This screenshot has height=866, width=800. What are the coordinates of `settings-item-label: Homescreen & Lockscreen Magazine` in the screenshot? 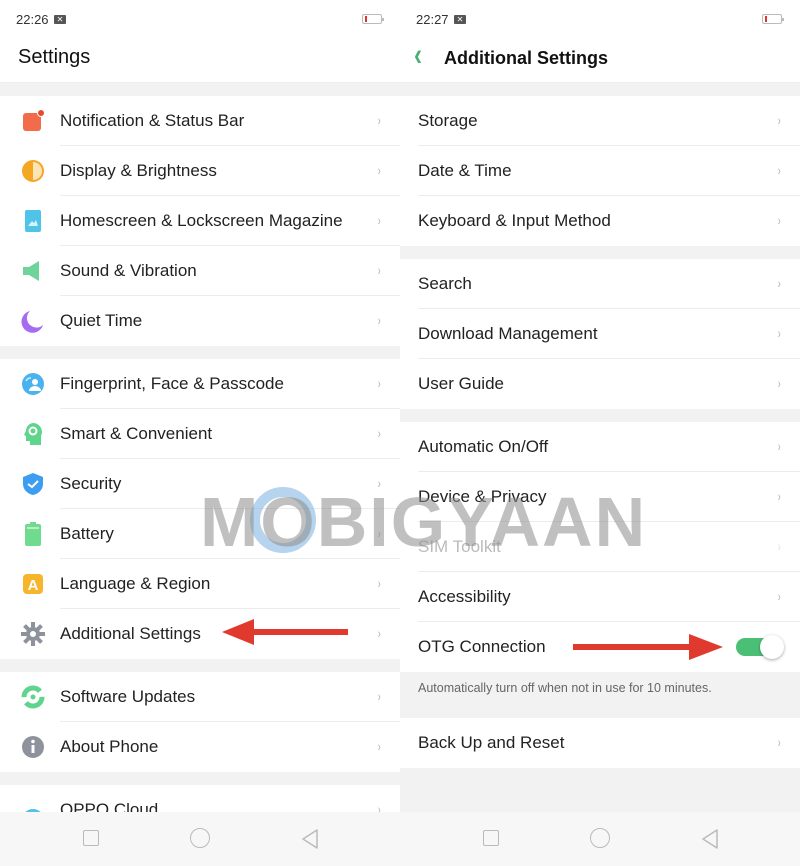 It's located at (201, 220).